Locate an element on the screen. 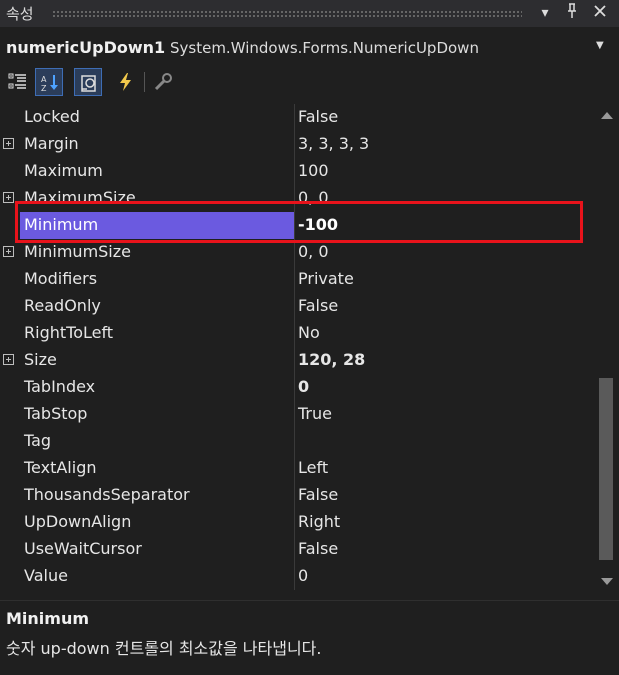  property-row-margin: Margin 3, 3, 3, 3 is located at coordinates (297, 144).